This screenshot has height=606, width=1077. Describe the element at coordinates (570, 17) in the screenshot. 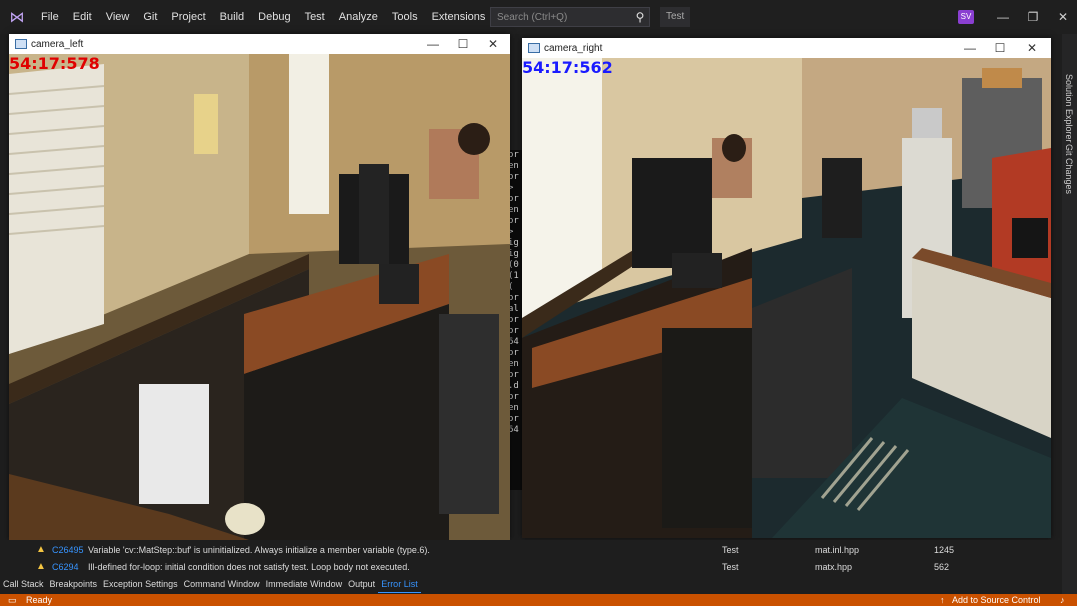

I see `search-input: Search (Ctrl+Q)` at that location.